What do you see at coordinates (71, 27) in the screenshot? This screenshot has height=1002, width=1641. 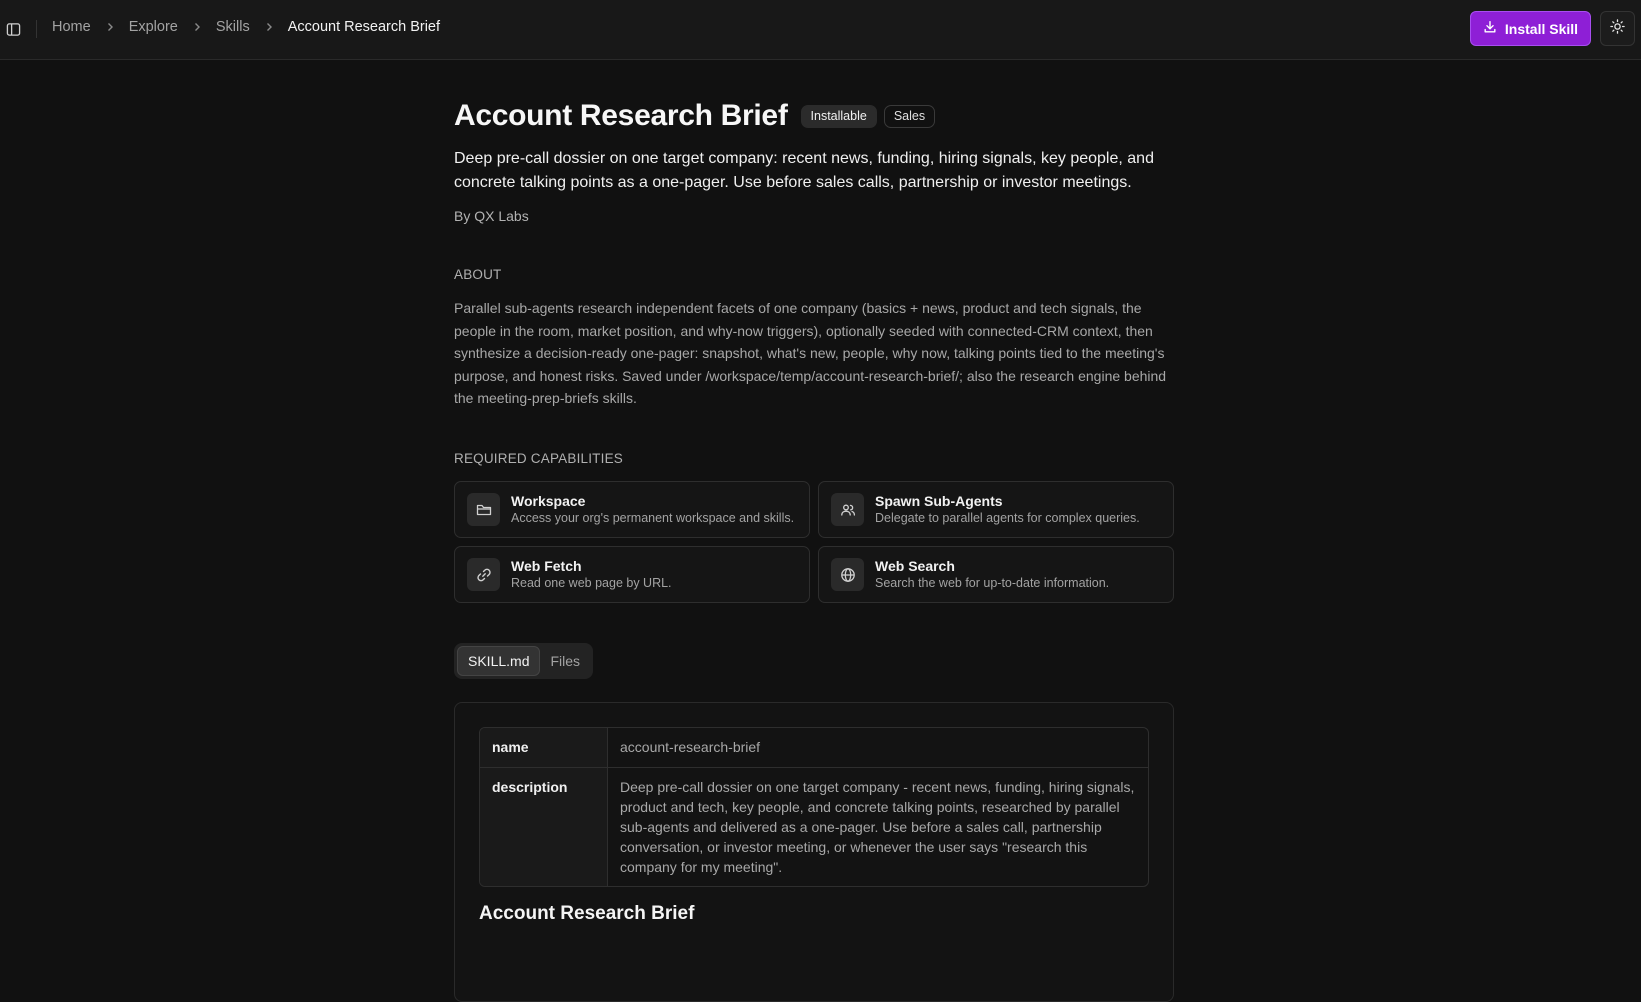 I see `breadcrumb-home: Home` at bounding box center [71, 27].